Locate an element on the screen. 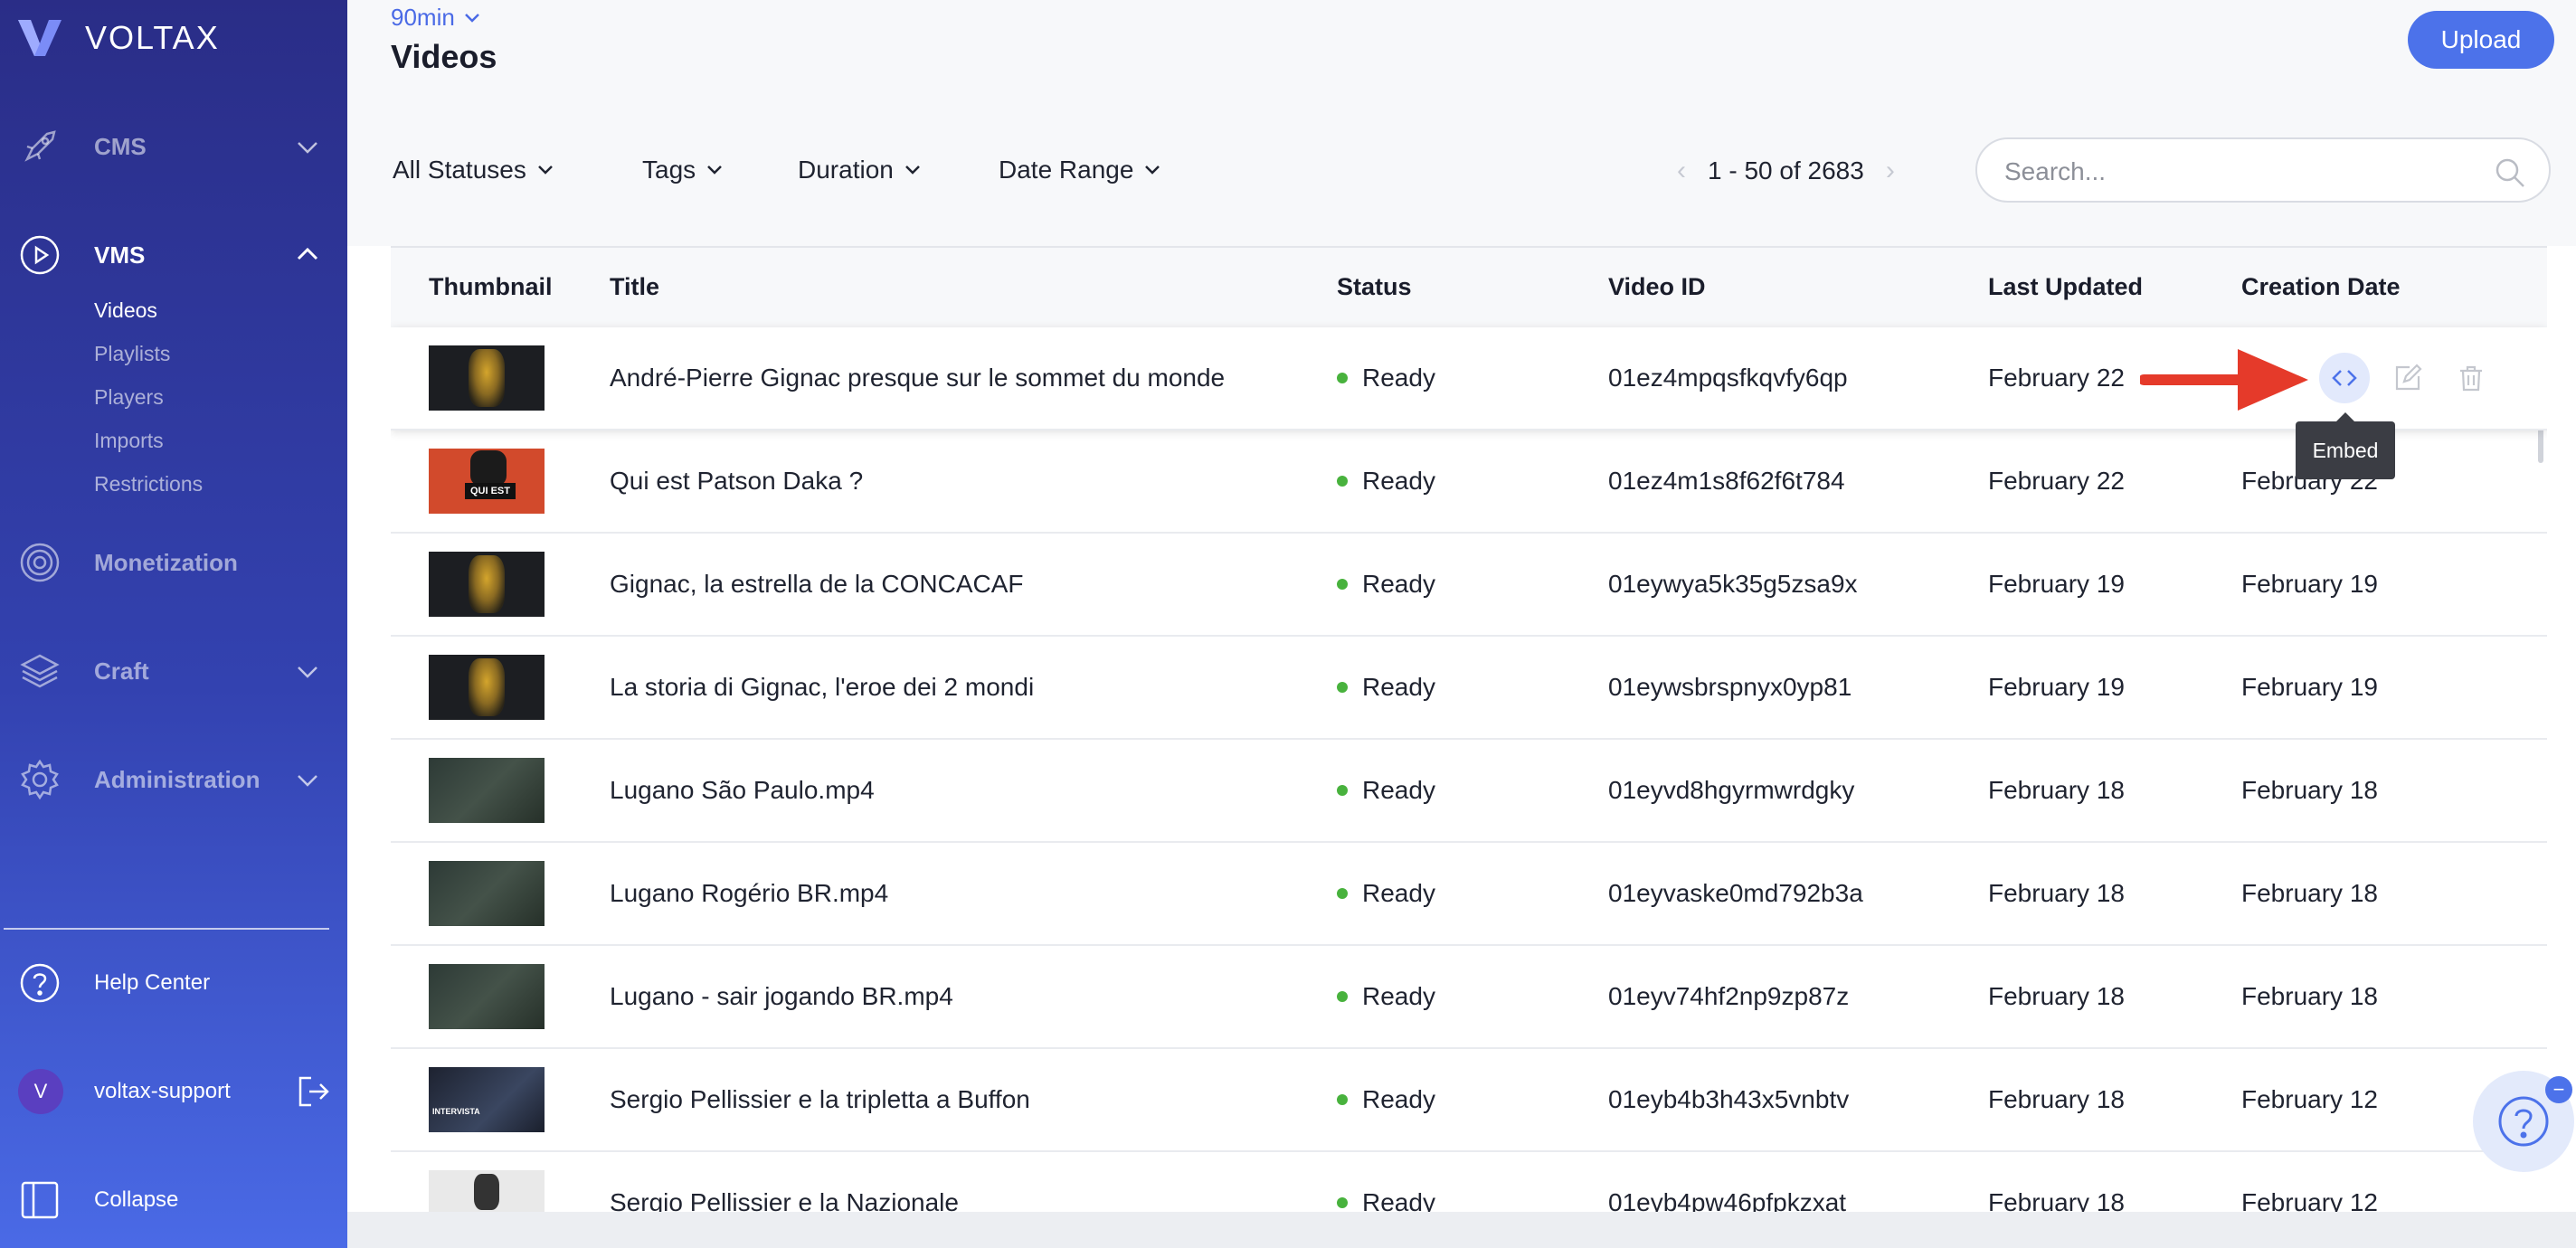 The width and height of the screenshot is (2576, 1248). video-id: 01eywsbrspnyx0yp81 is located at coordinates (1730, 687).